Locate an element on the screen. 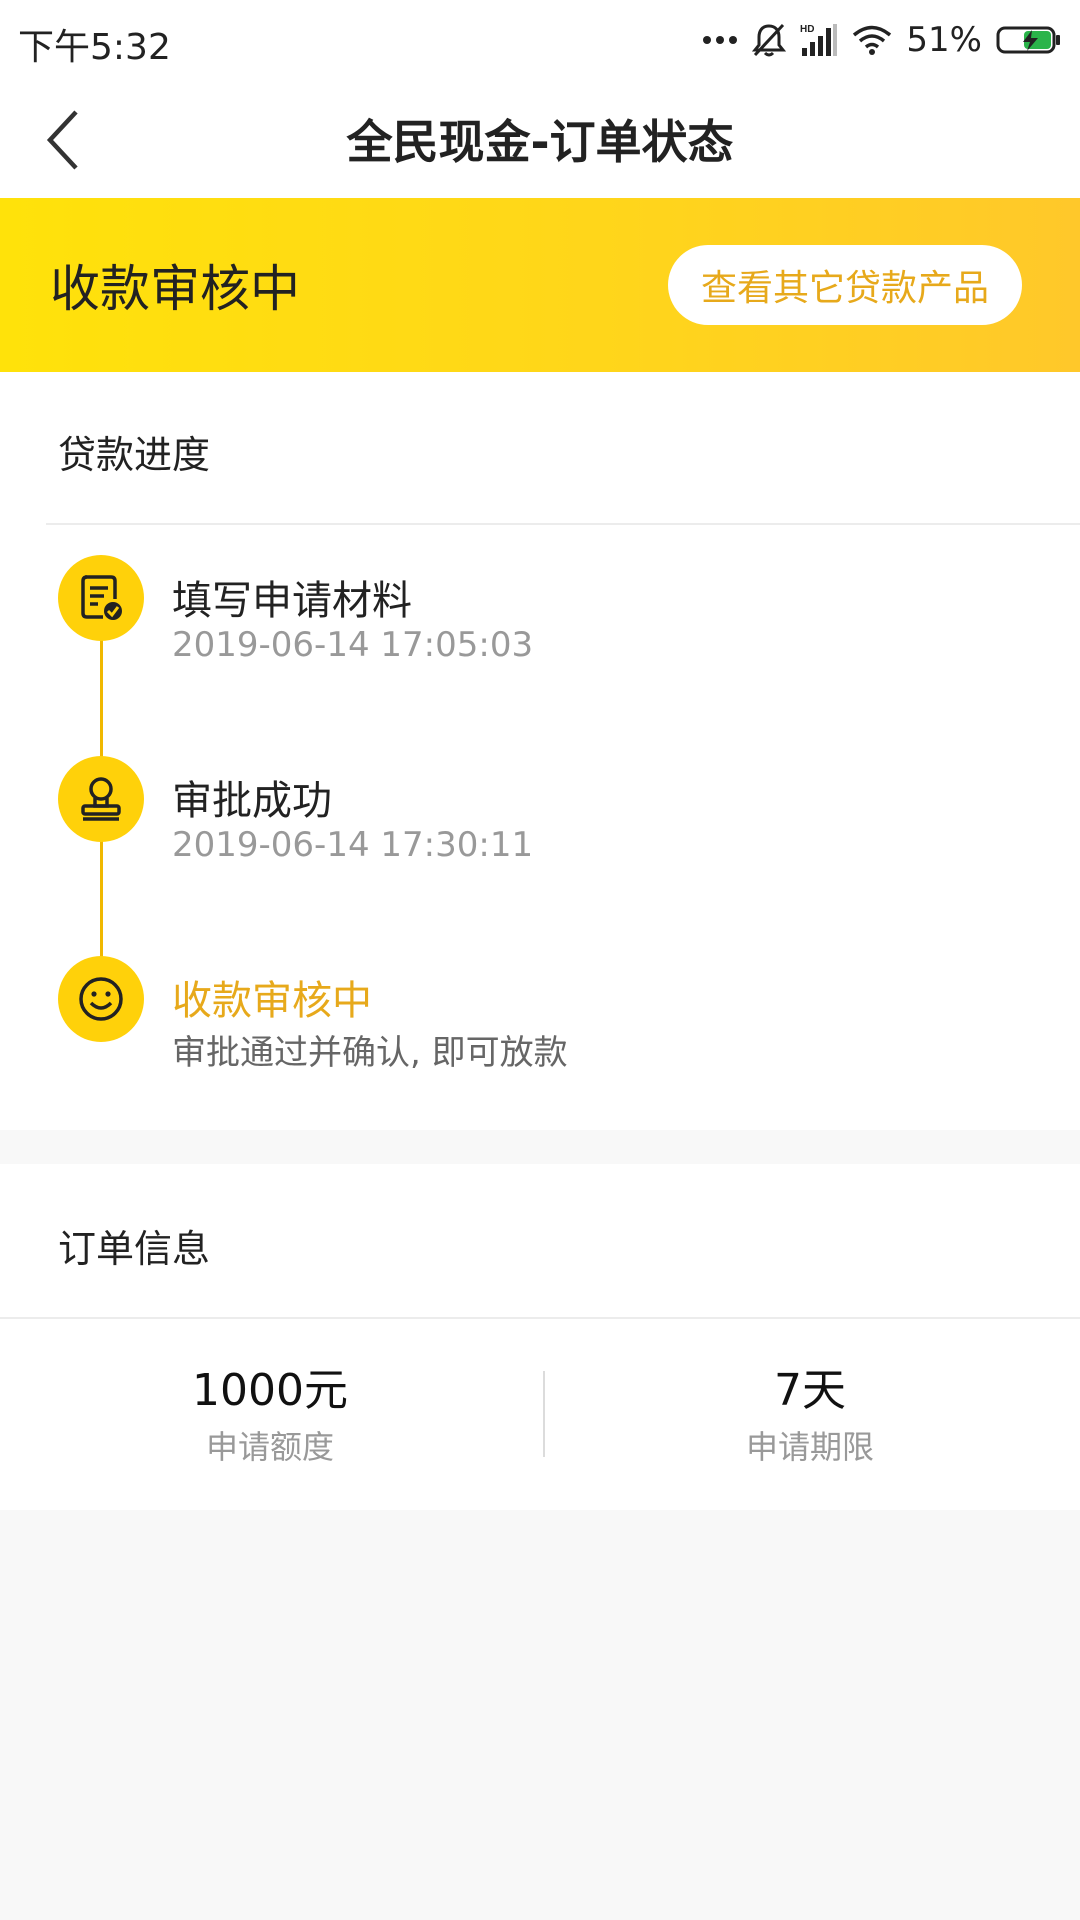 Image resolution: width=1080 pixels, height=1920 pixels. order-section-title: 订单信息 is located at coordinates (134, 1249).